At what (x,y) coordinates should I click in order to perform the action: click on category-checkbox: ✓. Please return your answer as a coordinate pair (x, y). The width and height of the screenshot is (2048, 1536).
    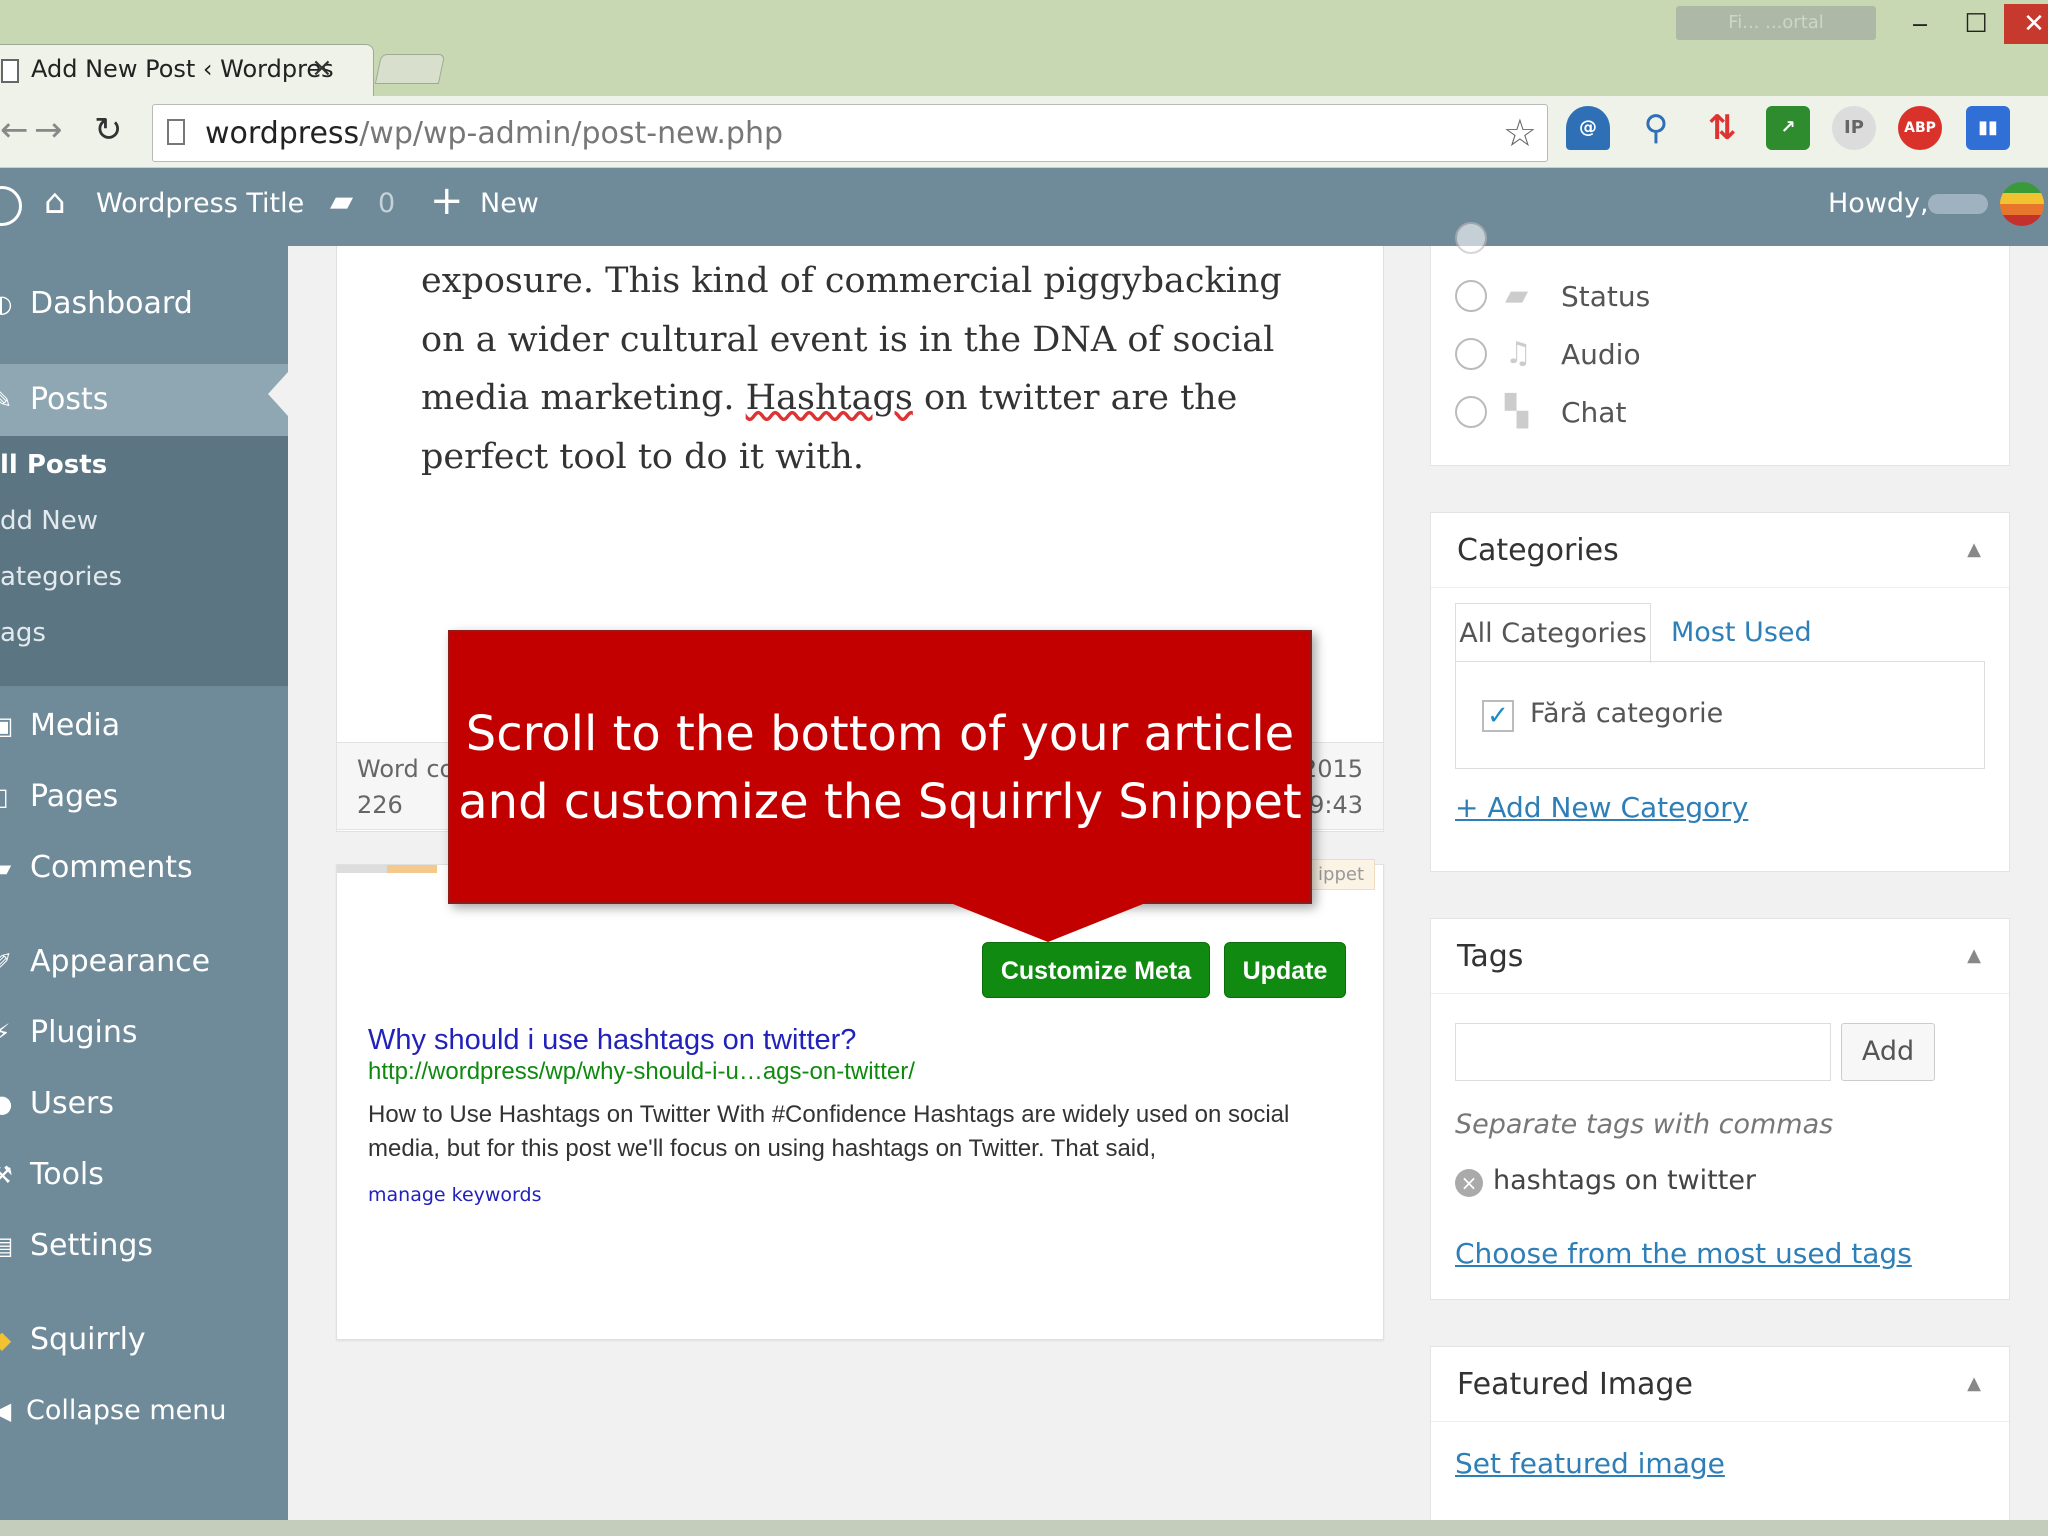
    Looking at the image, I should click on (1498, 716).